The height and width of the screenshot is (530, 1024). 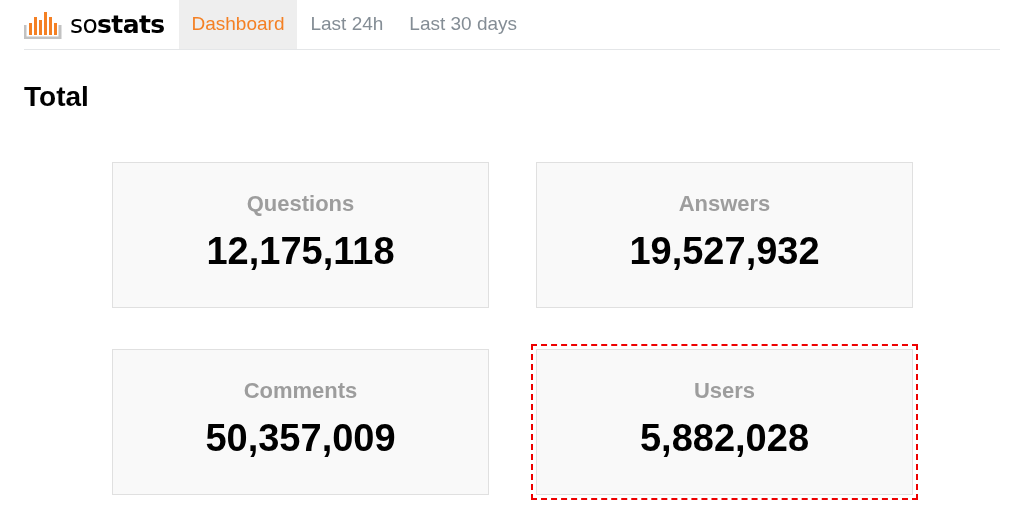 I want to click on stat-label: Questions, so click(x=300, y=204).